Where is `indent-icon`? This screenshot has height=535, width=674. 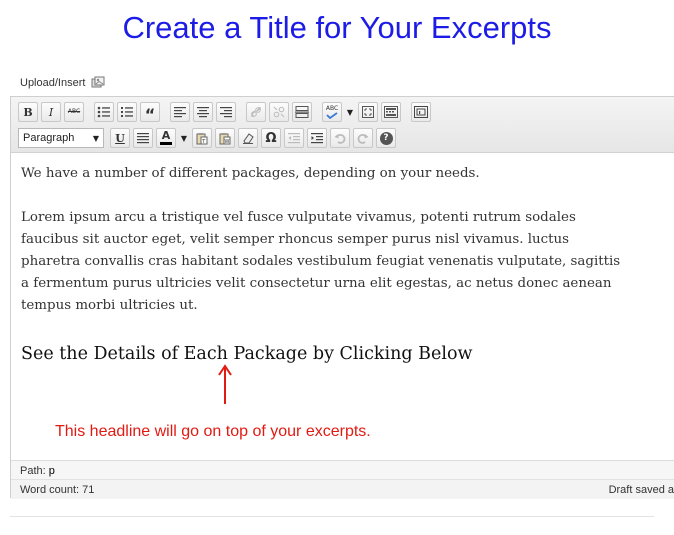 indent-icon is located at coordinates (317, 138).